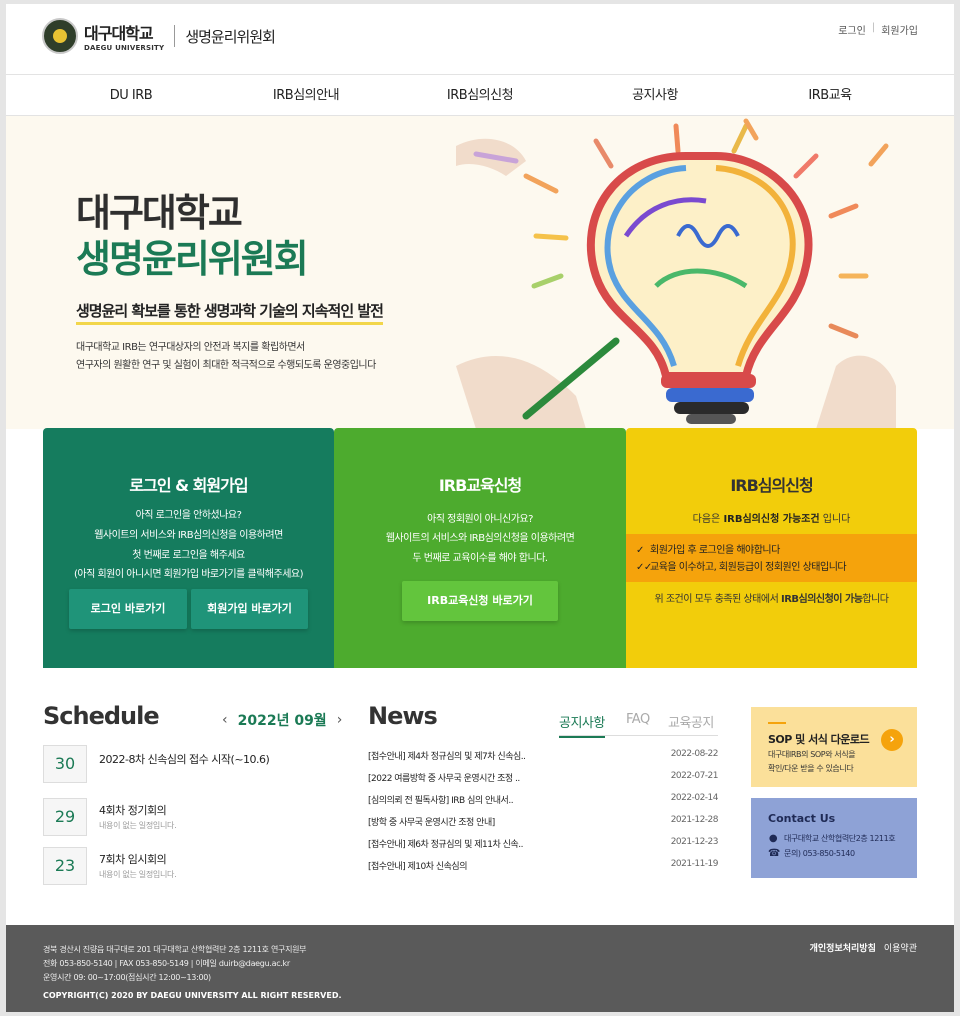 The width and height of the screenshot is (960, 1016). Describe the element at coordinates (65, 764) in the screenshot. I see `schedule-day: 30` at that location.